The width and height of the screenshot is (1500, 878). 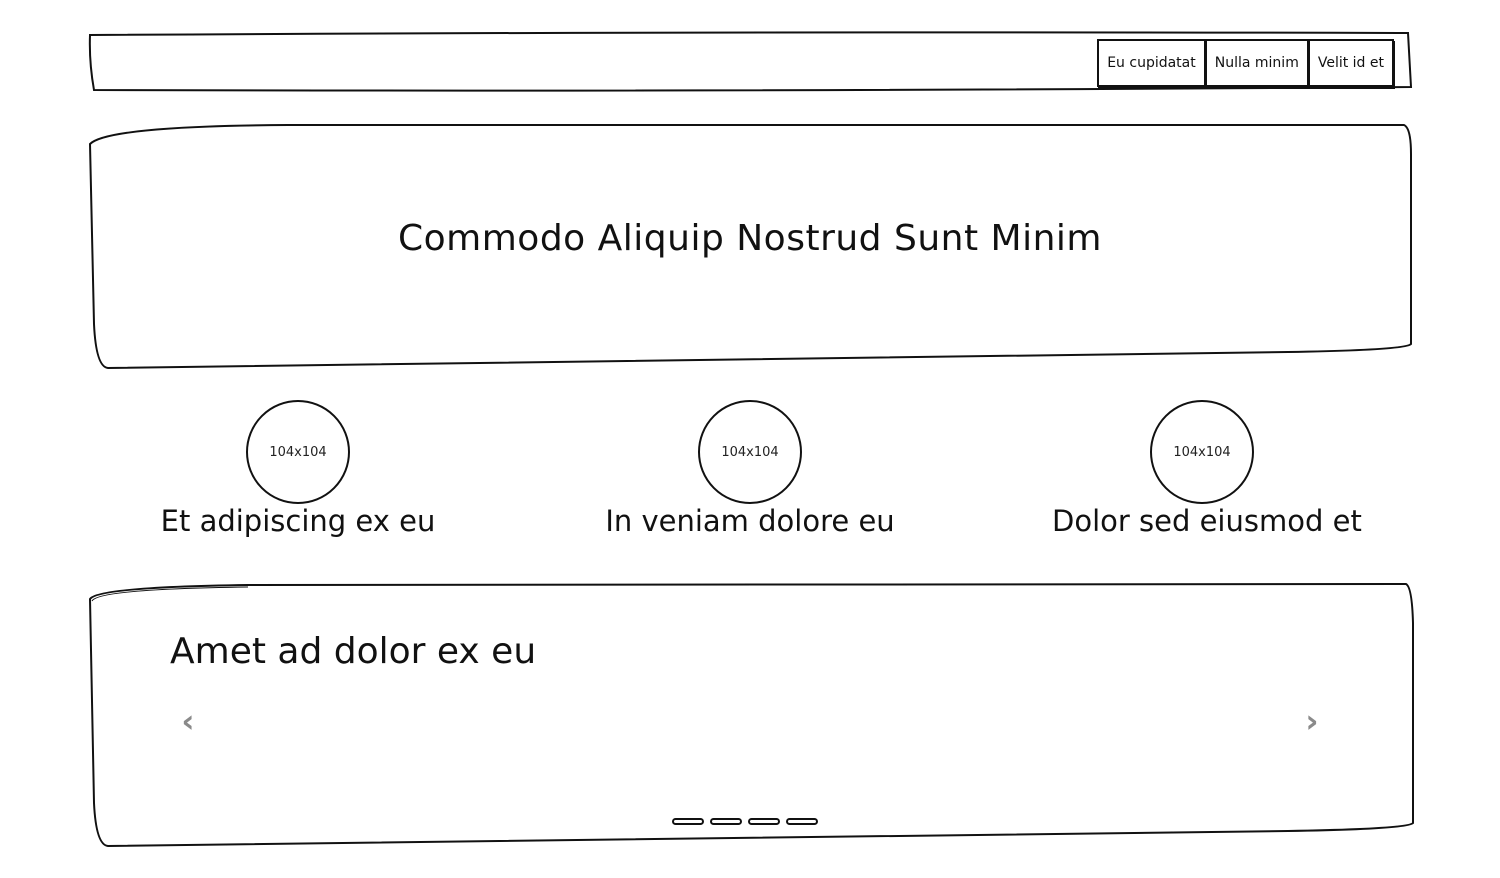 What do you see at coordinates (745, 821) in the screenshot?
I see `carousel-indicators` at bounding box center [745, 821].